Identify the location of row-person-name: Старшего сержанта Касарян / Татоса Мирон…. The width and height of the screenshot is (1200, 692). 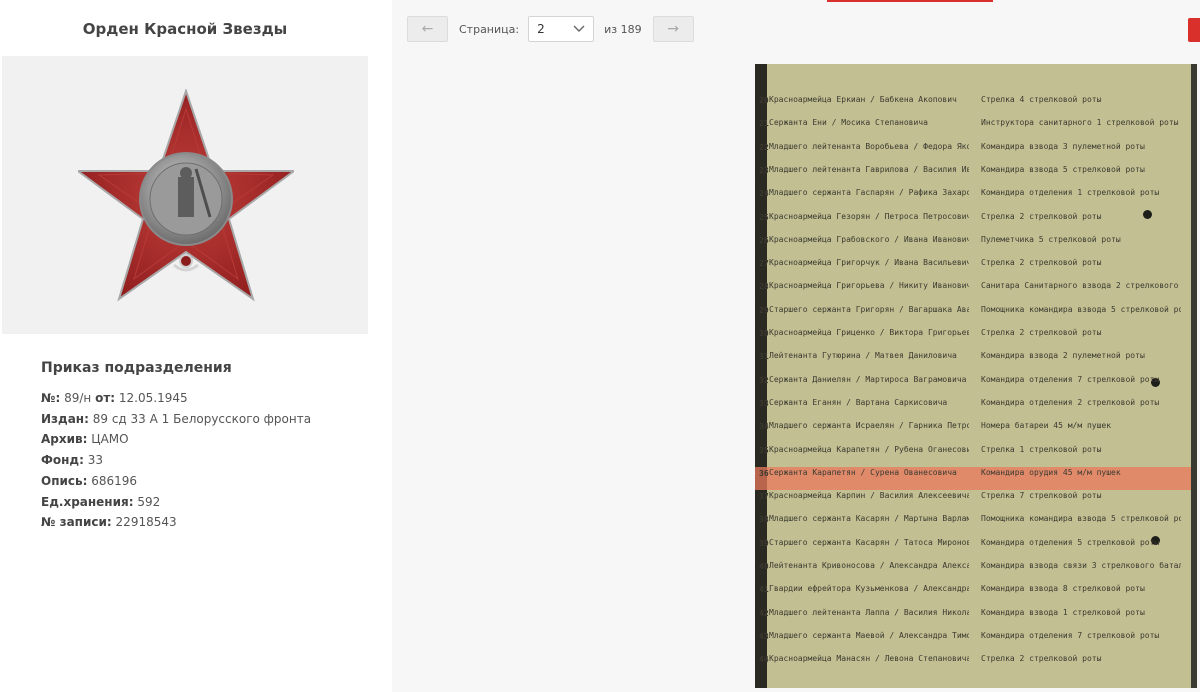
(869, 542).